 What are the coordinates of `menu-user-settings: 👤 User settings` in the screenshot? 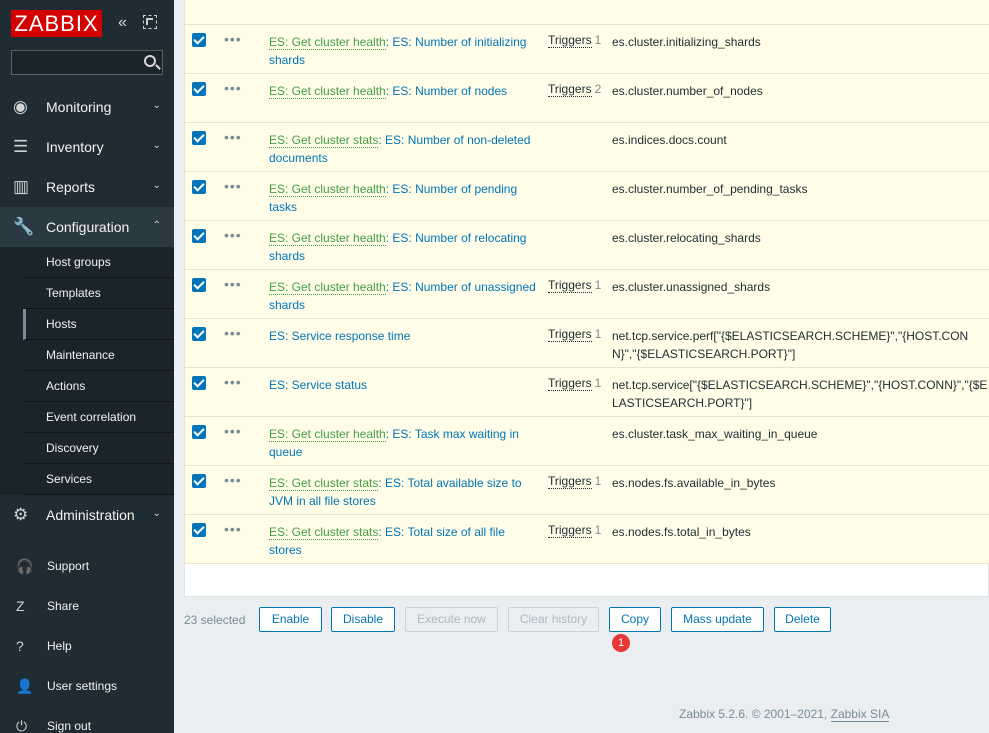 It's located at (87, 686).